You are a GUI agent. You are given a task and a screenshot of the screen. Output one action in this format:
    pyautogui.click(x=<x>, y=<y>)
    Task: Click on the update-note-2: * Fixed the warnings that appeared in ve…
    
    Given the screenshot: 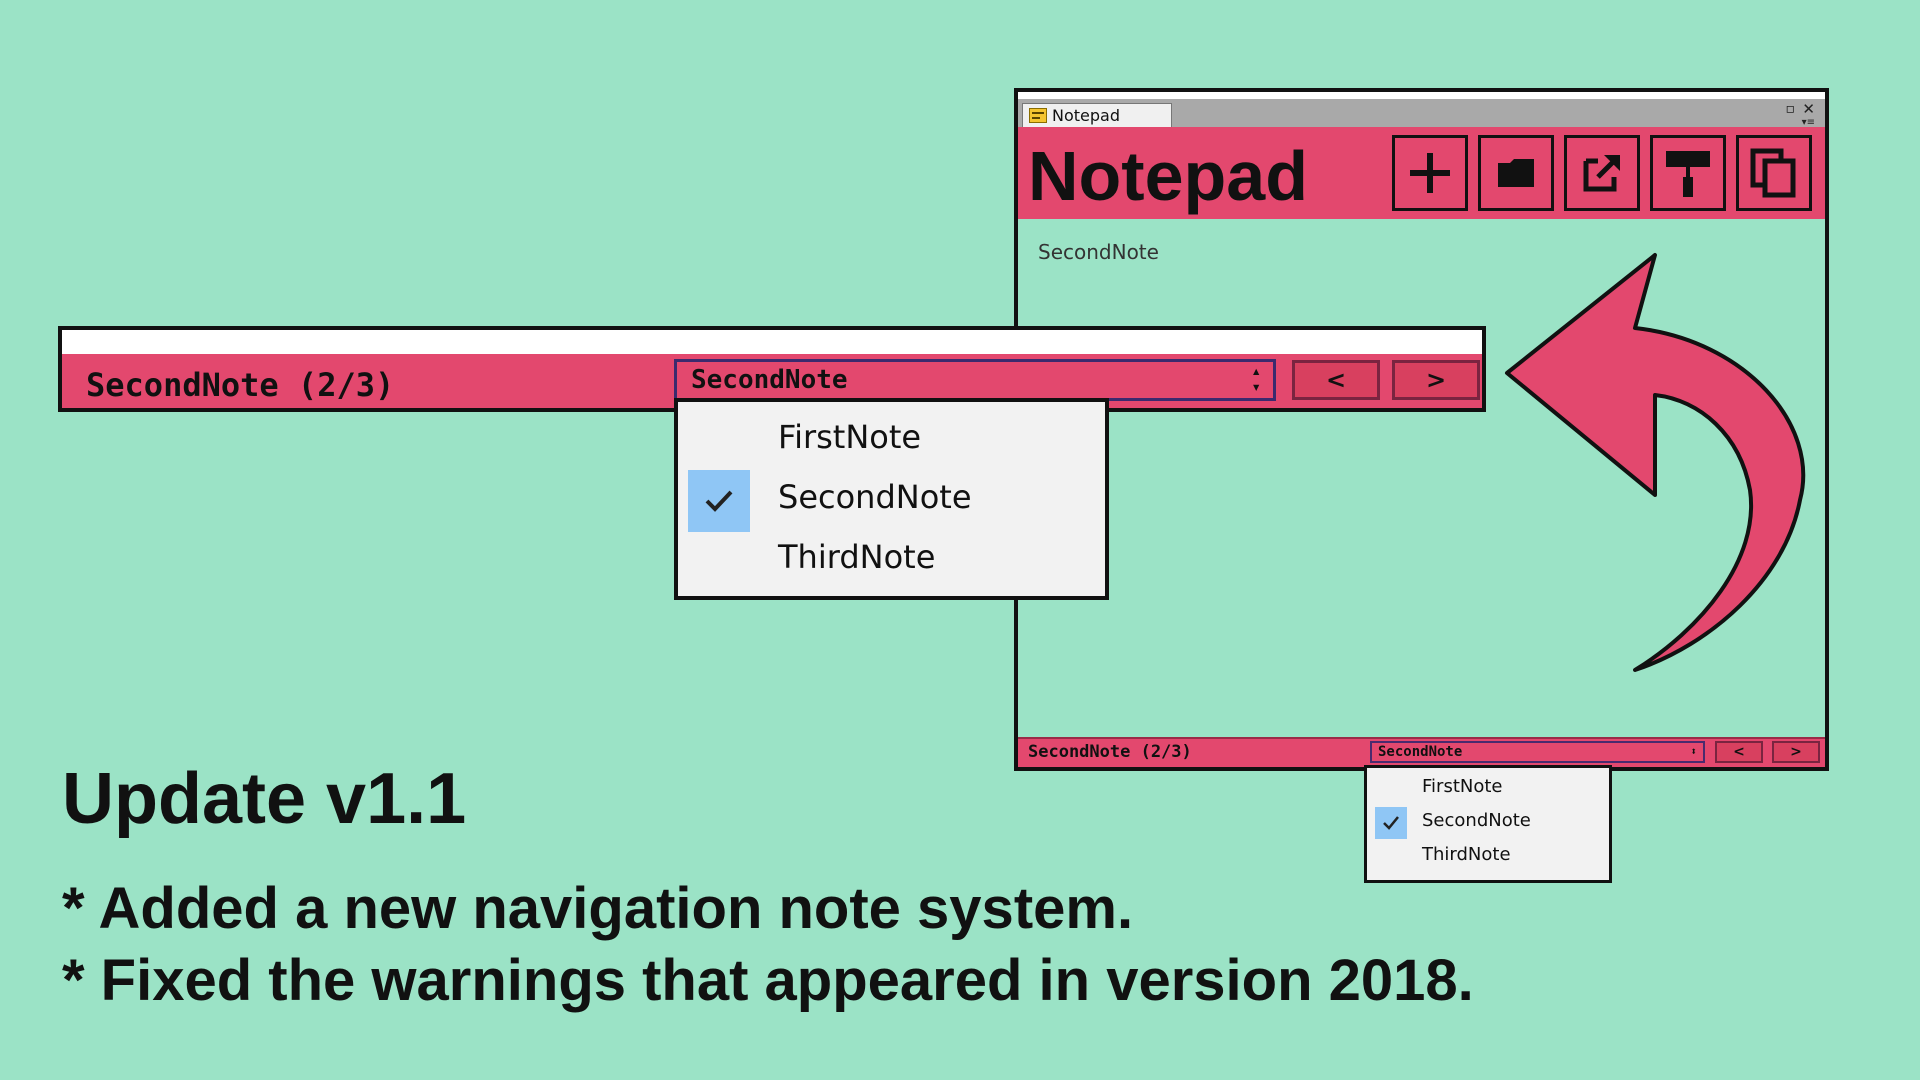 What is the action you would take?
    pyautogui.click(x=768, y=980)
    